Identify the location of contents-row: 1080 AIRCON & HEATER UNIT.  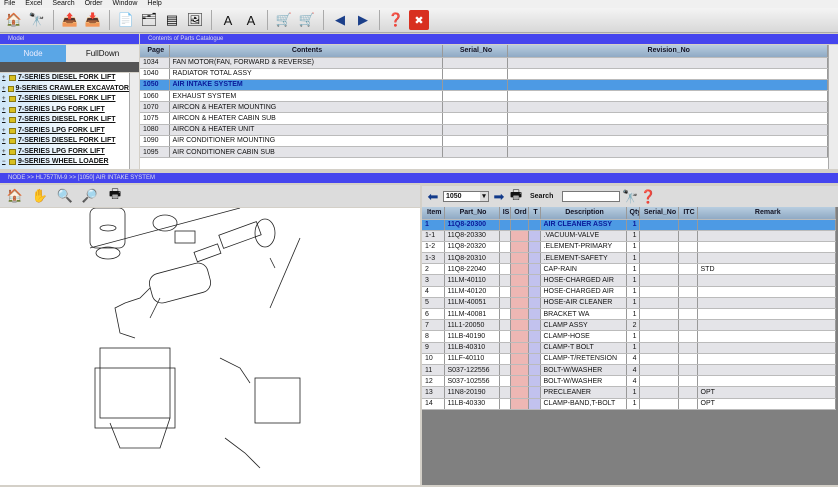
(484, 130).